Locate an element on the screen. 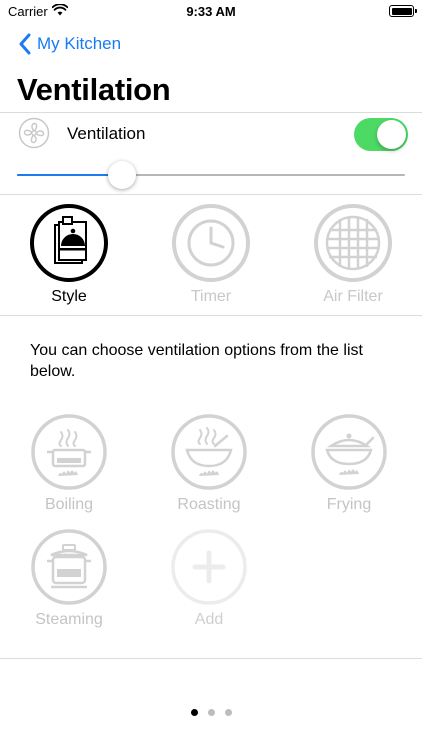 The height and width of the screenshot is (750, 422). option-boiling: Boiling is located at coordinates (69, 463).